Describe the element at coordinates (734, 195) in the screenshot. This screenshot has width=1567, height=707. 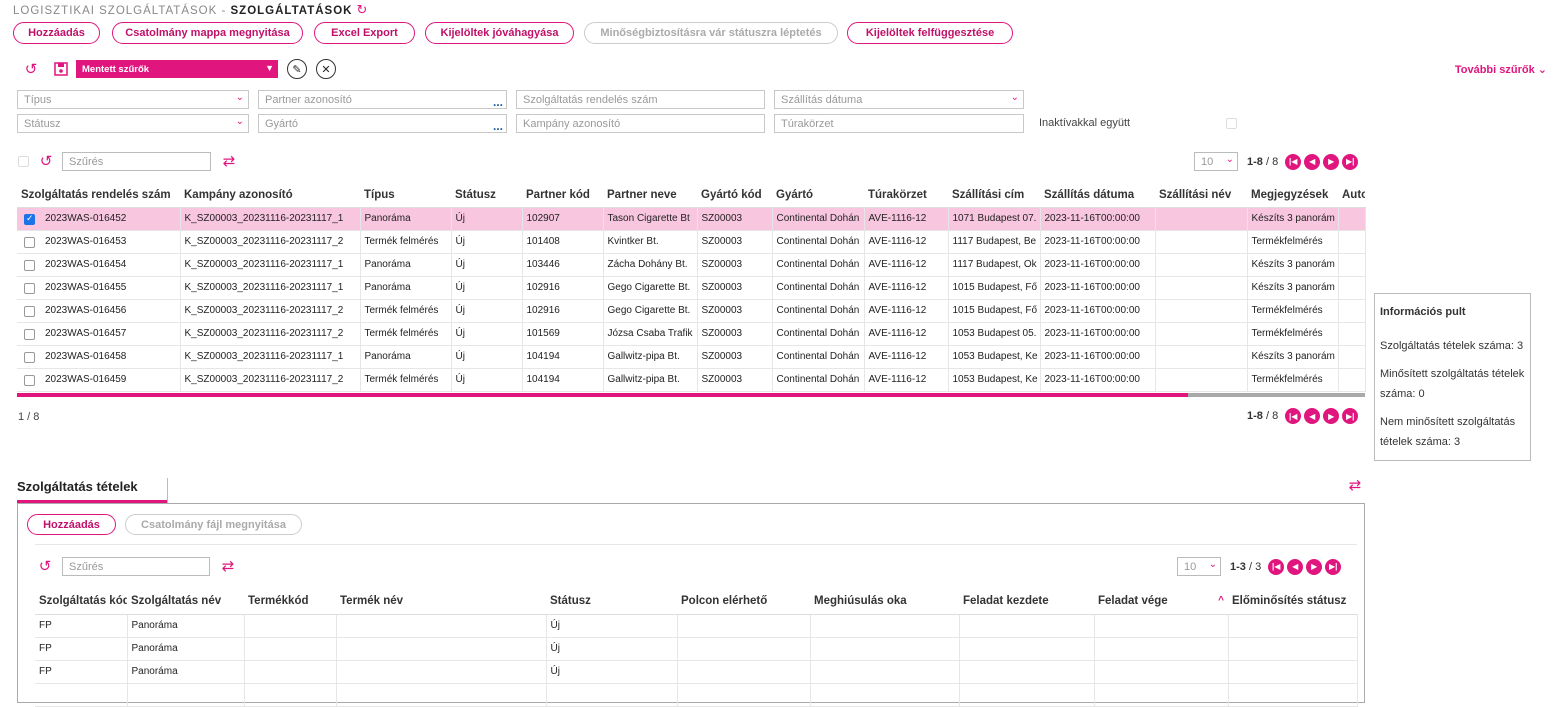
I see `column-header: Gyártó kód` at that location.